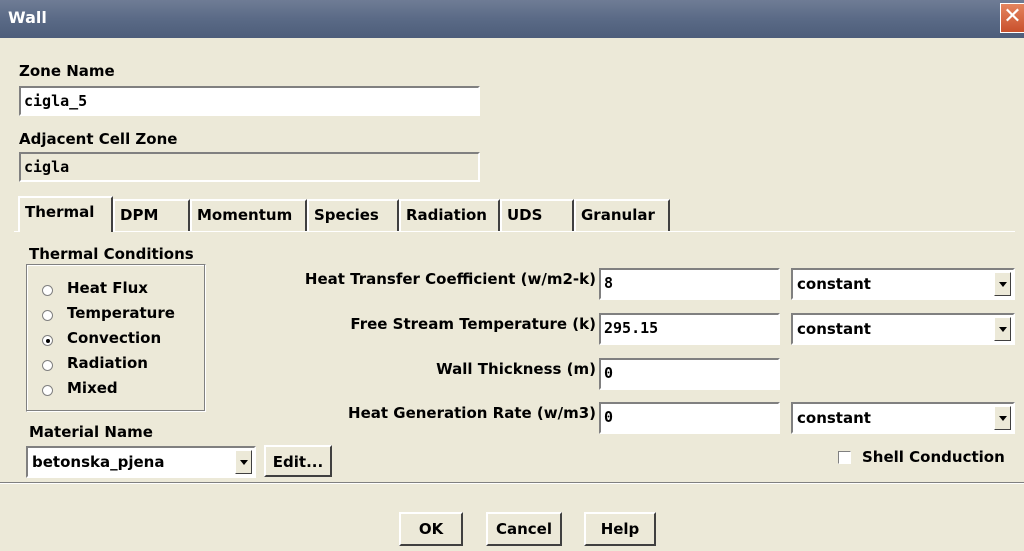  I want to click on help-button: Help, so click(620, 529).